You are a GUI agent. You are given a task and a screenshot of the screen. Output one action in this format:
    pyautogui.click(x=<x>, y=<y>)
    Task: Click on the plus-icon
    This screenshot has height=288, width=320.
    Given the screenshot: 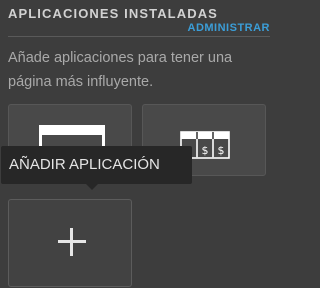 What is the action you would take?
    pyautogui.click(x=72, y=242)
    